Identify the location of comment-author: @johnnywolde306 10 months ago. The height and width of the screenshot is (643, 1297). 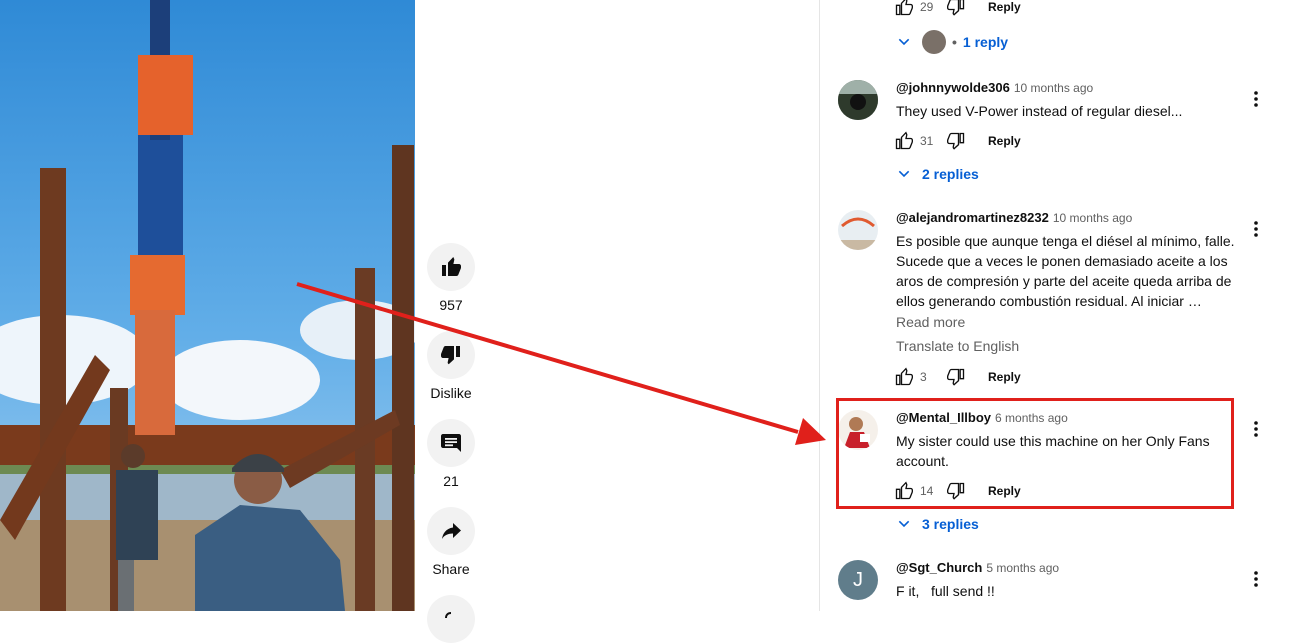
(994, 87).